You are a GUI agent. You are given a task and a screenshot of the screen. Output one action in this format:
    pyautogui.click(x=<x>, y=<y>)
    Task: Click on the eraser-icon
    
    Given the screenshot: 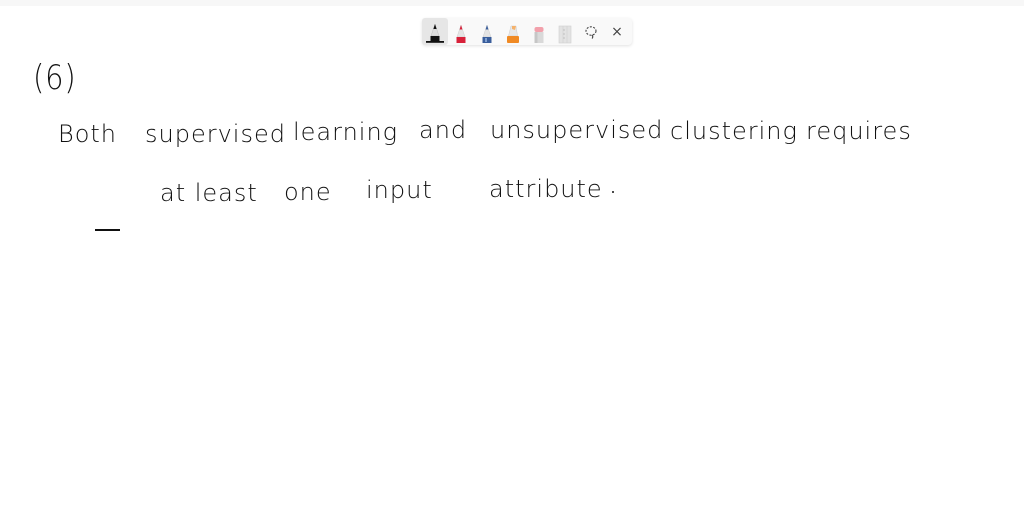 What is the action you would take?
    pyautogui.click(x=539, y=35)
    